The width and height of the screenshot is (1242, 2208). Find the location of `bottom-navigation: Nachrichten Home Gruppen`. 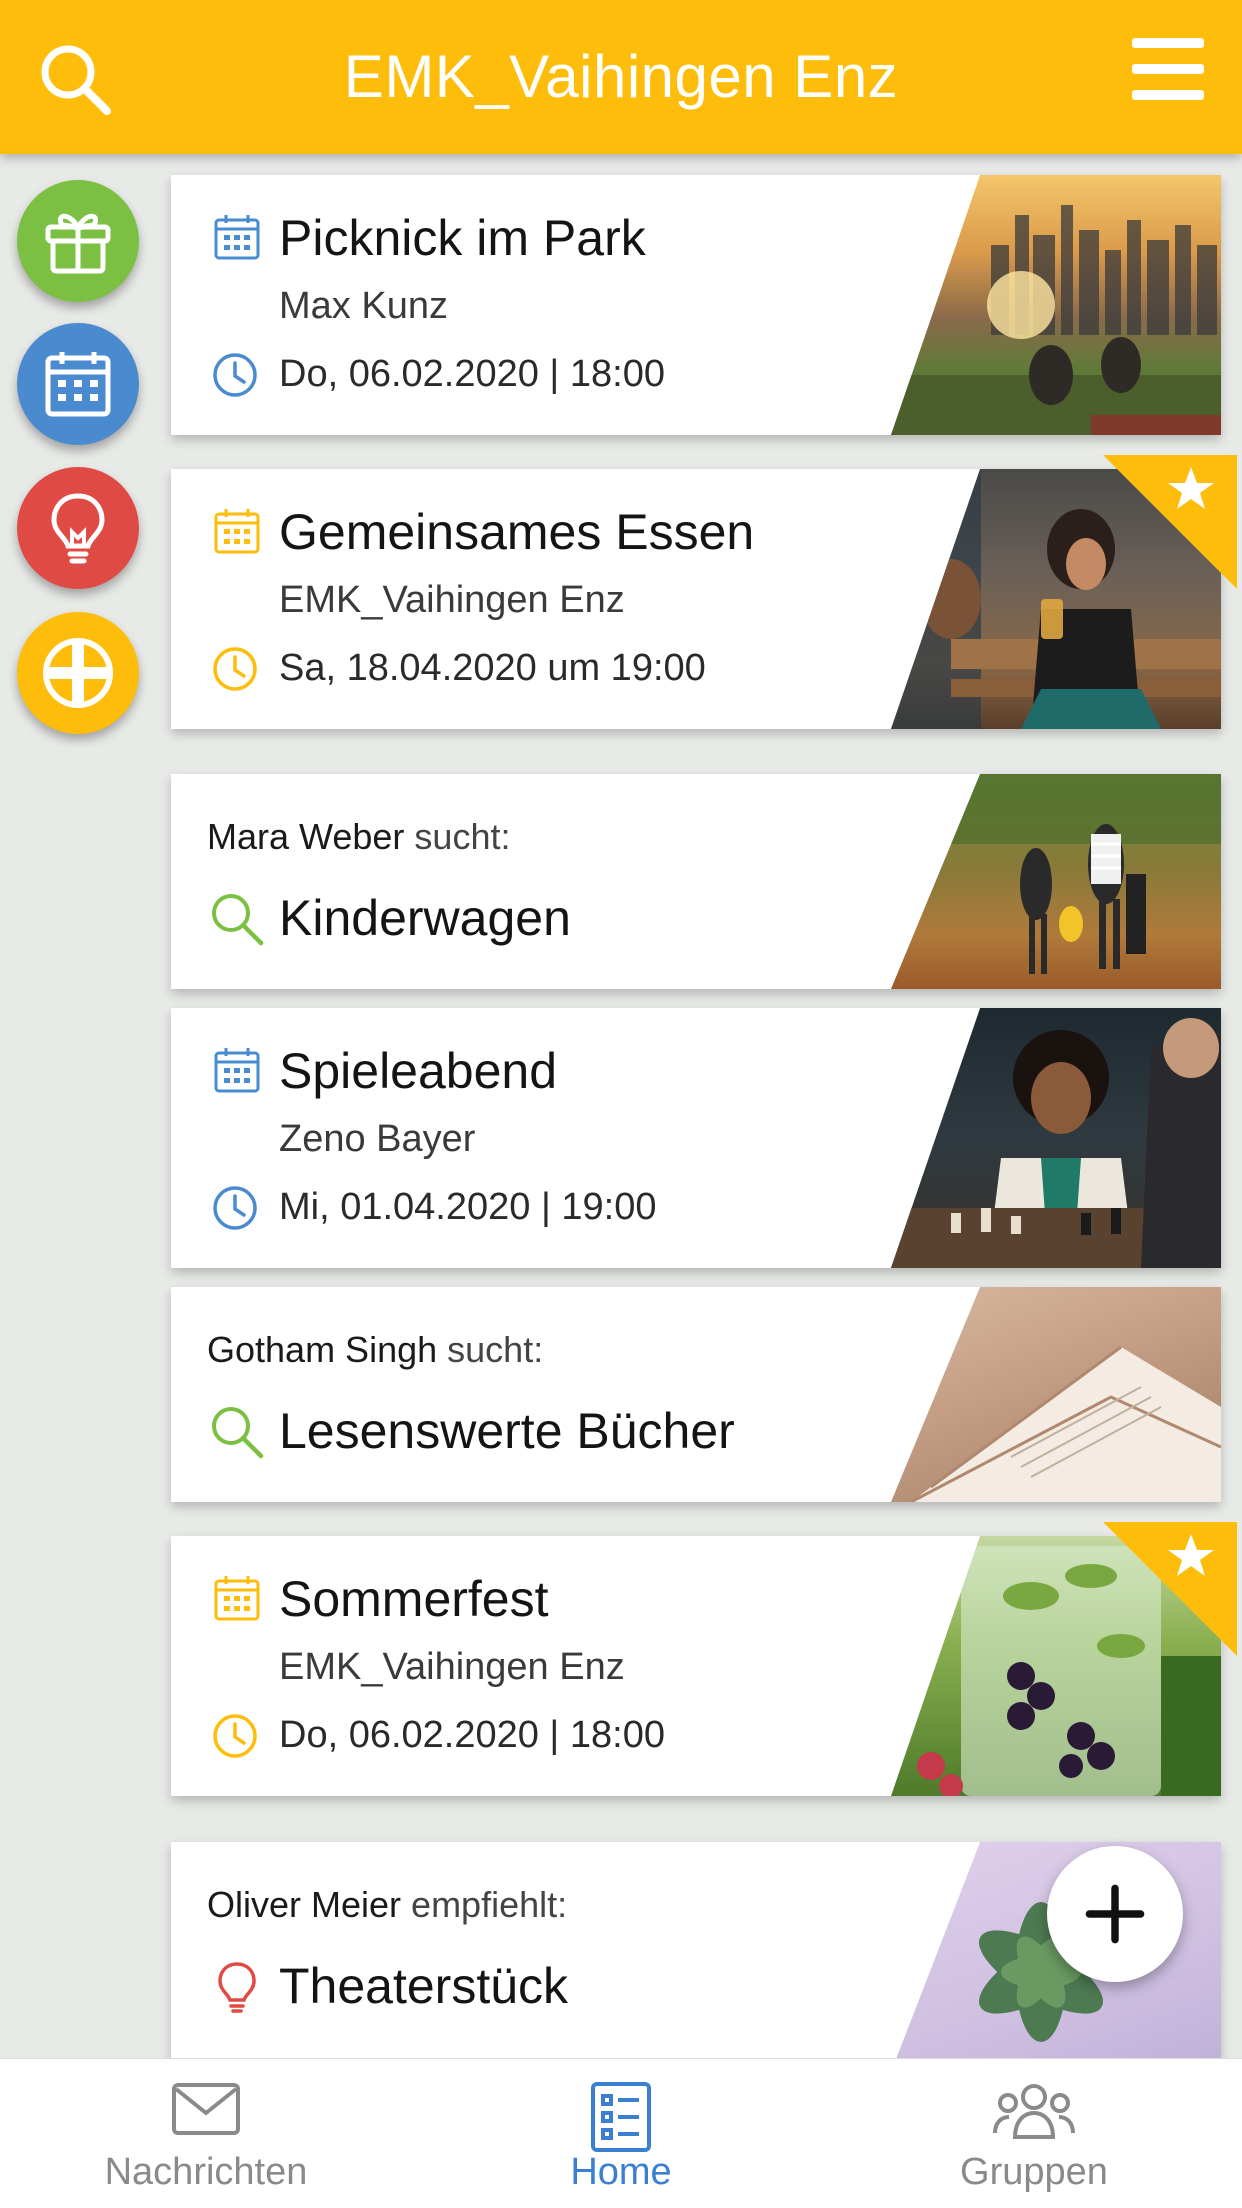

bottom-navigation: Nachrichten Home Gruppen is located at coordinates (621, 2133).